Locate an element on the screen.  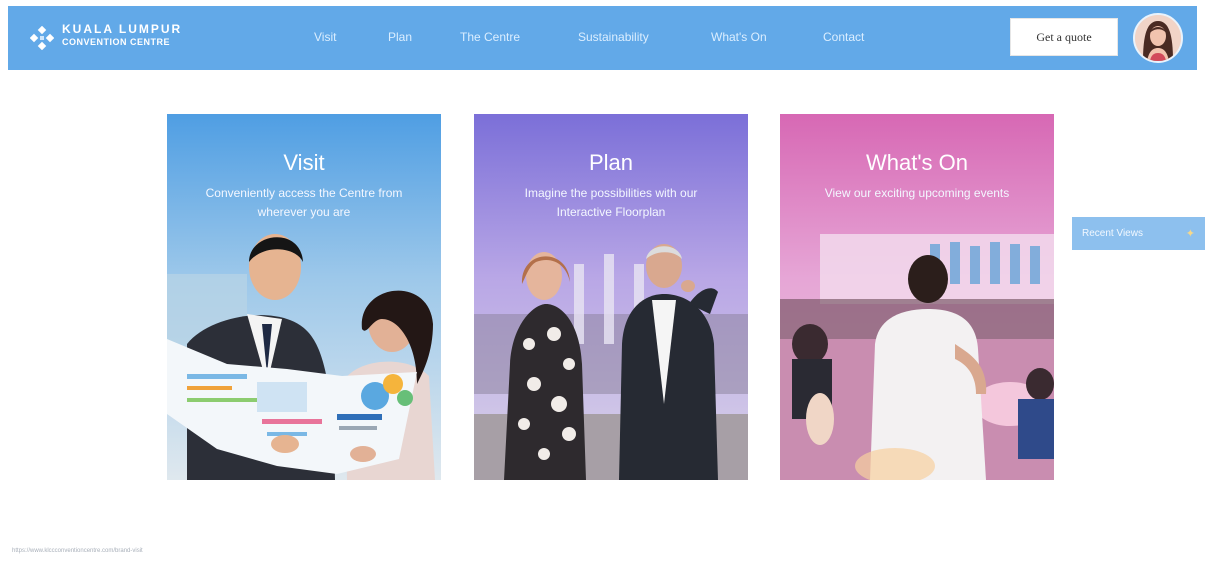
nav-visit: Visit is located at coordinates (325, 37).